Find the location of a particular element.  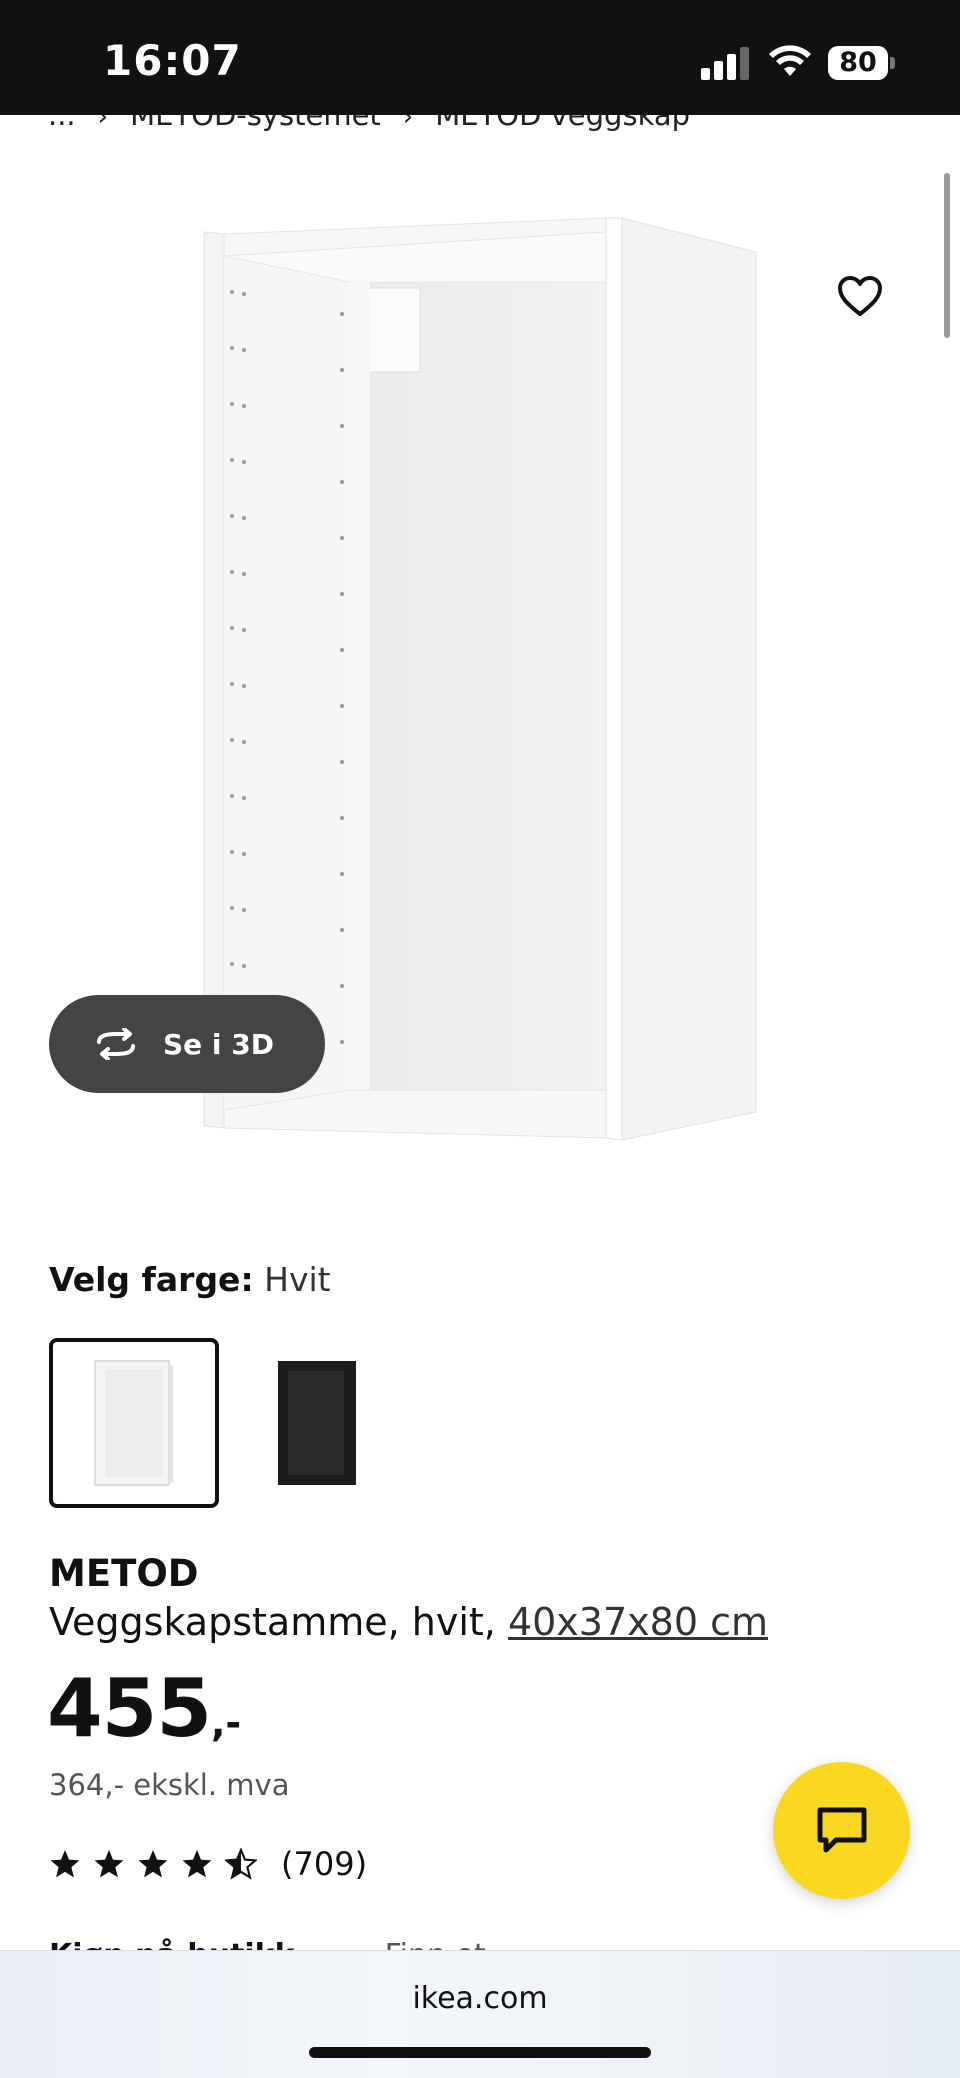

status-bar: 16:07 80 is located at coordinates (480, 57).